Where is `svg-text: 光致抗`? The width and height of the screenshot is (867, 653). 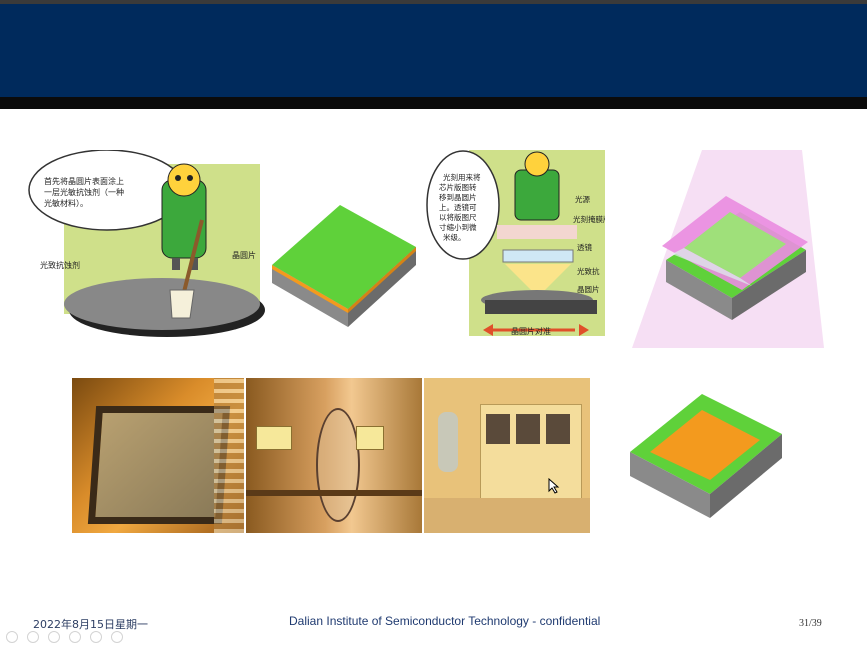 svg-text: 光致抗 is located at coordinates (588, 271).